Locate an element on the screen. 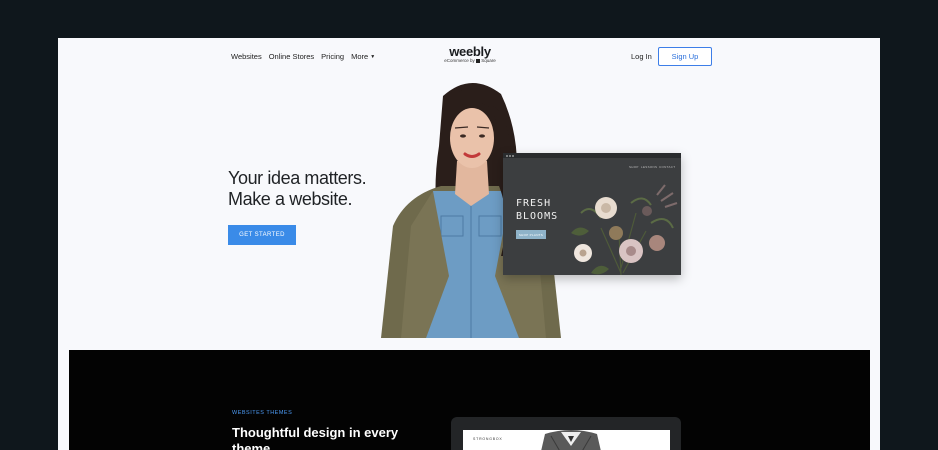 The width and height of the screenshot is (938, 450). square-icon is located at coordinates (478, 60).